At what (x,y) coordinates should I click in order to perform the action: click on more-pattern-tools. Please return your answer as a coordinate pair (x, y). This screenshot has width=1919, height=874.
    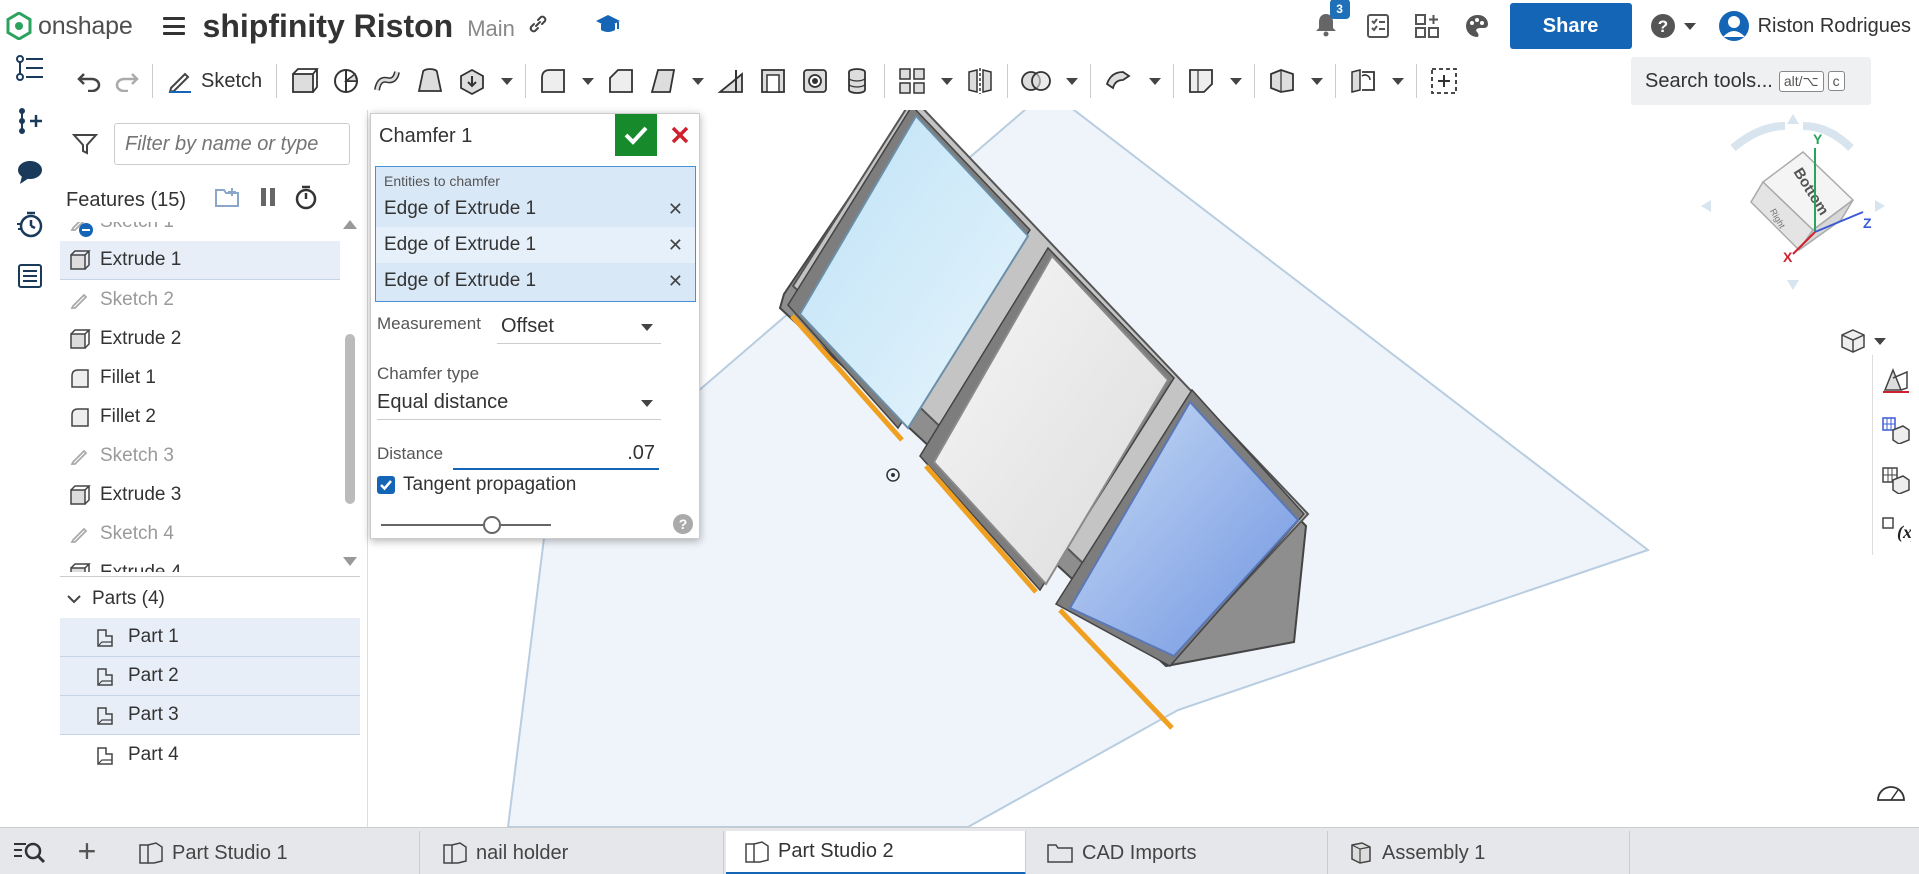
    Looking at the image, I should click on (946, 81).